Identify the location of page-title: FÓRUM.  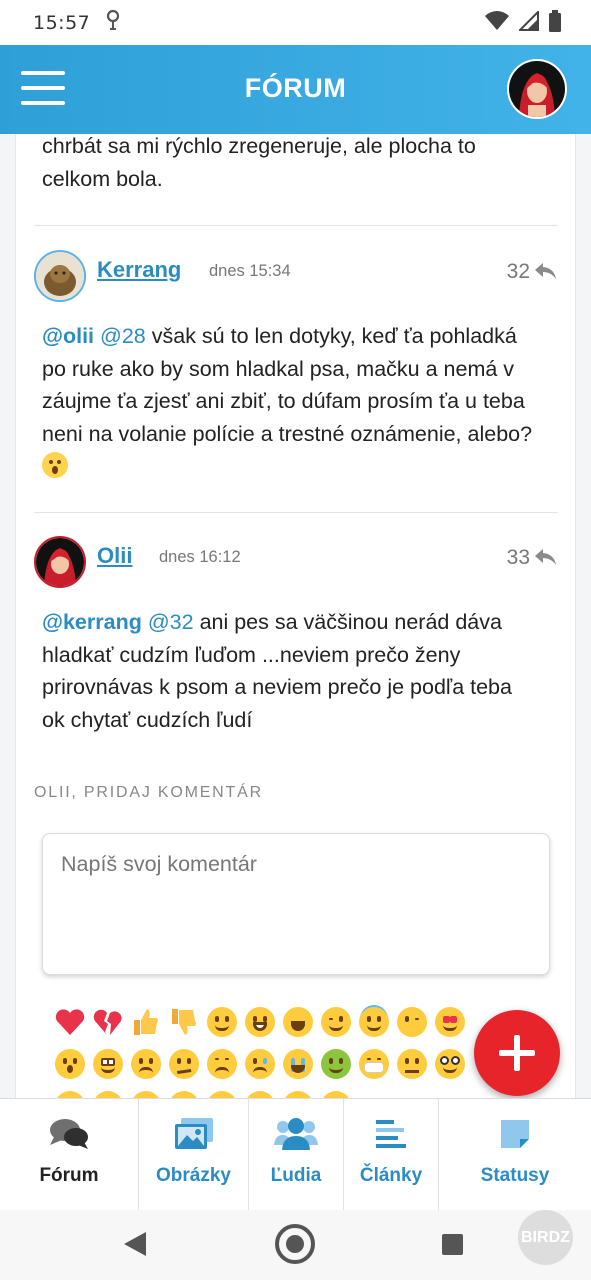
(295, 88).